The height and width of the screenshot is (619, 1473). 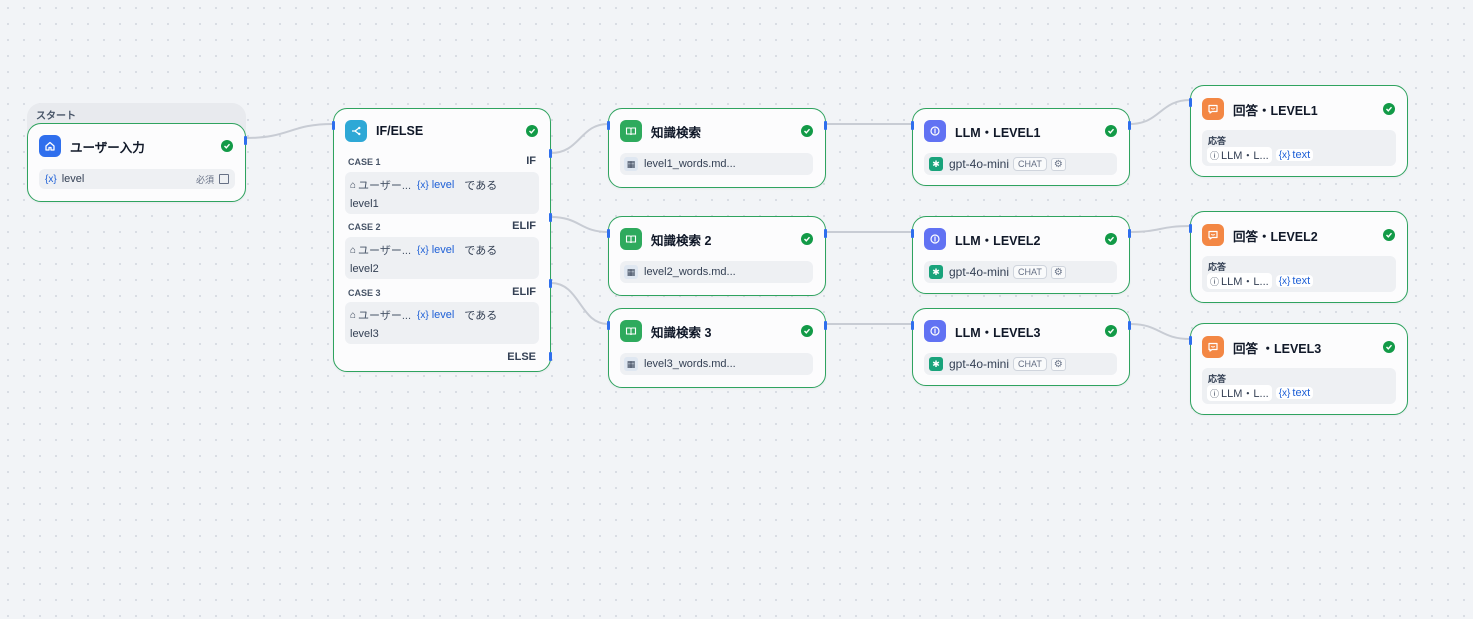 What do you see at coordinates (998, 332) in the screenshot?
I see `llm-title: LLM・LEVEL3` at bounding box center [998, 332].